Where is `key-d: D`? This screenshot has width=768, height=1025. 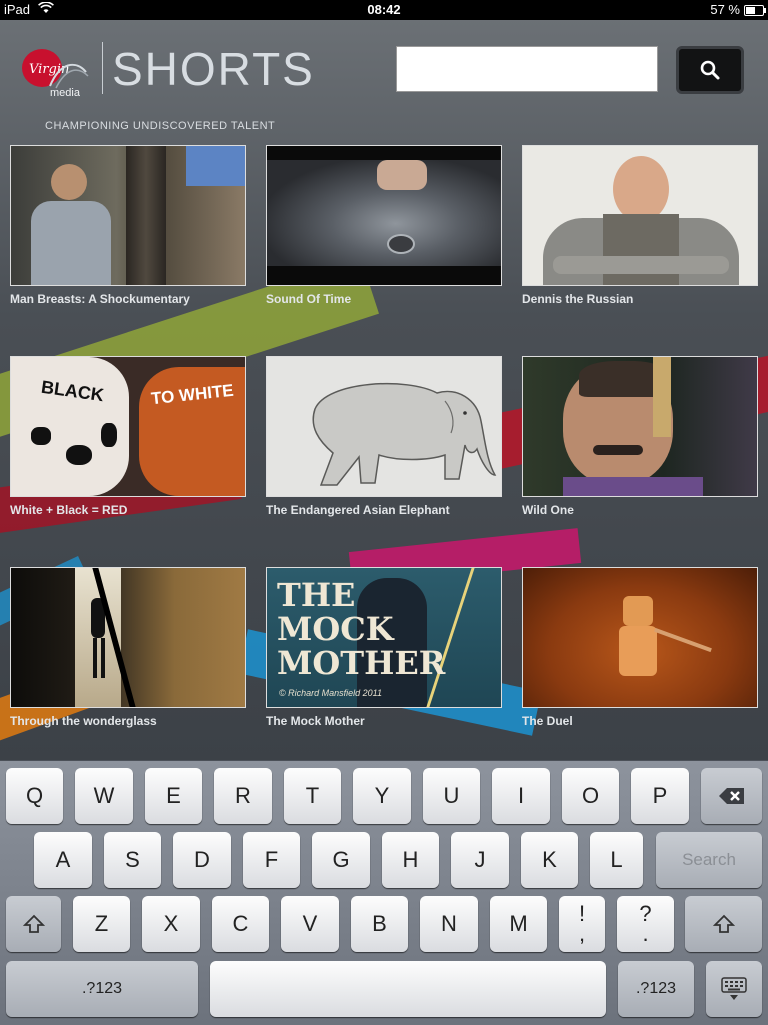
key-d: D is located at coordinates (202, 860).